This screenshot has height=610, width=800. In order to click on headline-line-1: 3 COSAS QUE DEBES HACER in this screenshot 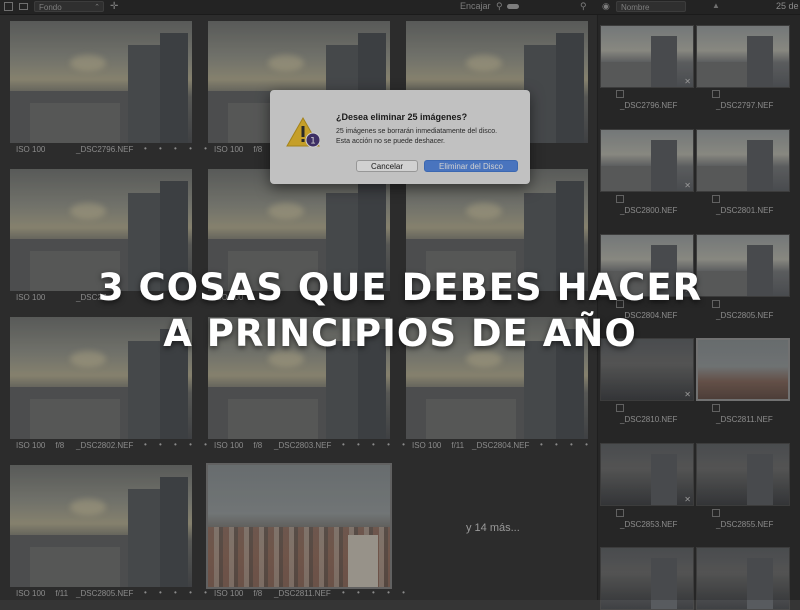, I will do `click(400, 287)`.